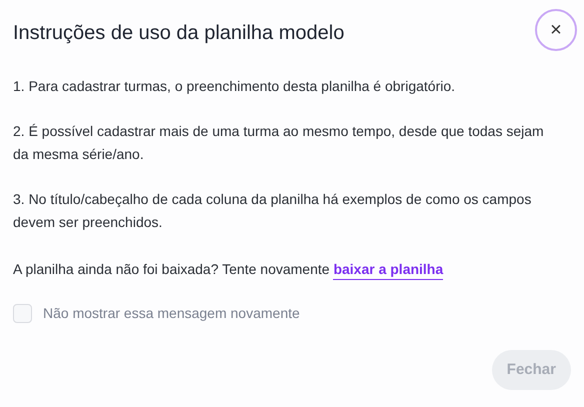 Image resolution: width=584 pixels, height=407 pixels. Describe the element at coordinates (292, 269) in the screenshot. I see `retry-text: A planilha ainda não foi baixada? Tente novamente baixar a planilha` at that location.